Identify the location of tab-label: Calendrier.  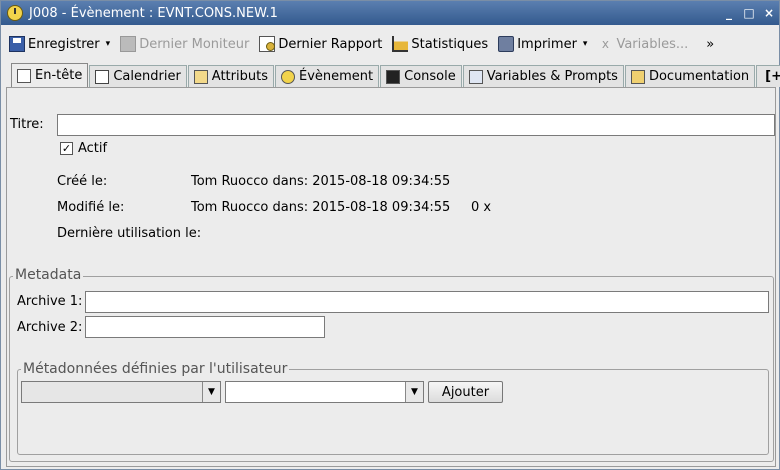
(147, 76).